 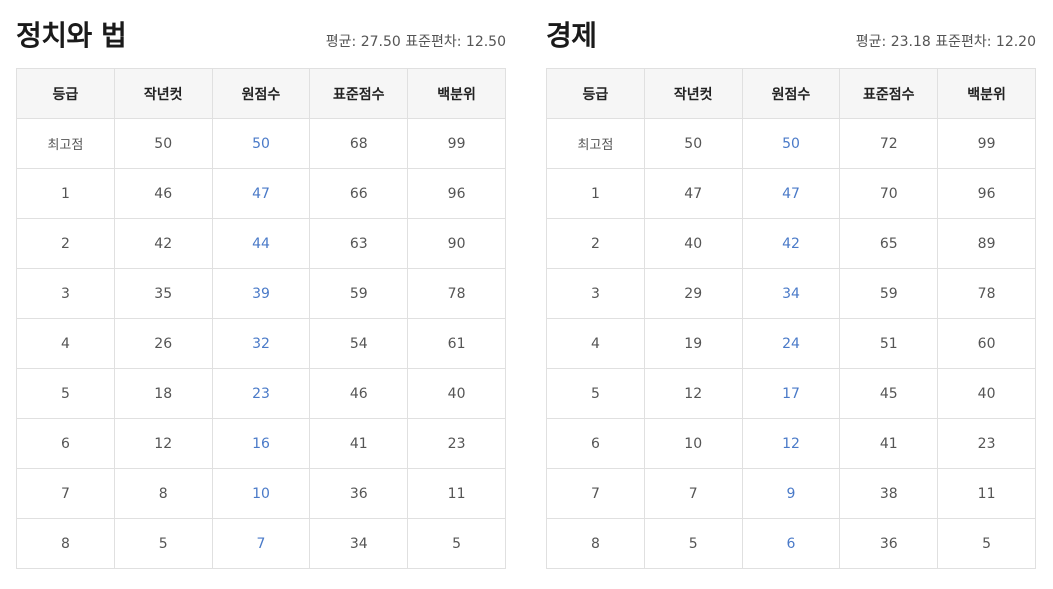 What do you see at coordinates (359, 543) in the screenshot?
I see `cell-standard-score: 34` at bounding box center [359, 543].